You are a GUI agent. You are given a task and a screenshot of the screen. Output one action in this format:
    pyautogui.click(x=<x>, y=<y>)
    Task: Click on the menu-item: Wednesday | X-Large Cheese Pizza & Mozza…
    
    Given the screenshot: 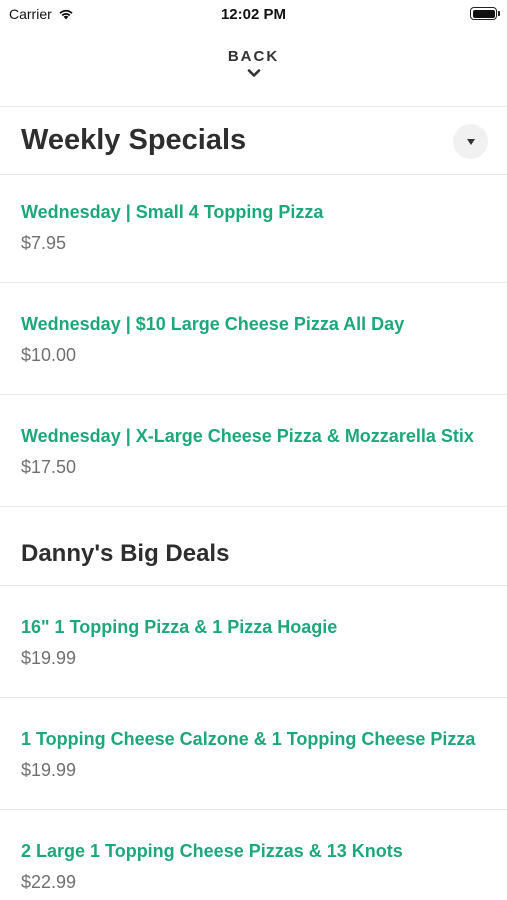 What is the action you would take?
    pyautogui.click(x=253, y=451)
    